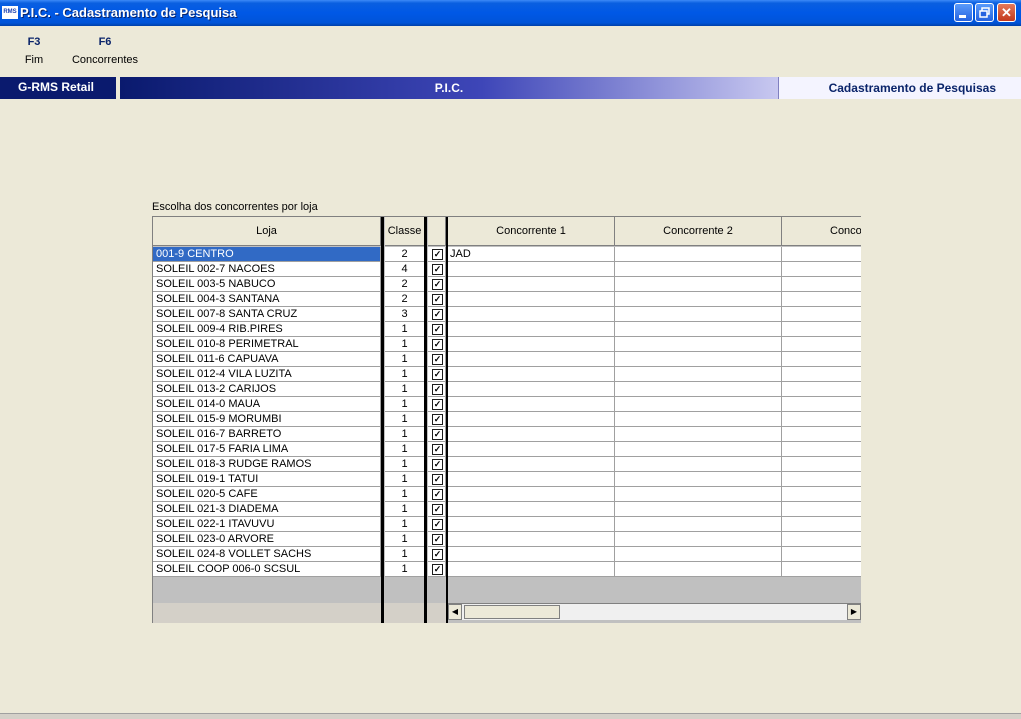  I want to click on loja-cell: SOLEIL 019-1 TATUI, so click(267, 479).